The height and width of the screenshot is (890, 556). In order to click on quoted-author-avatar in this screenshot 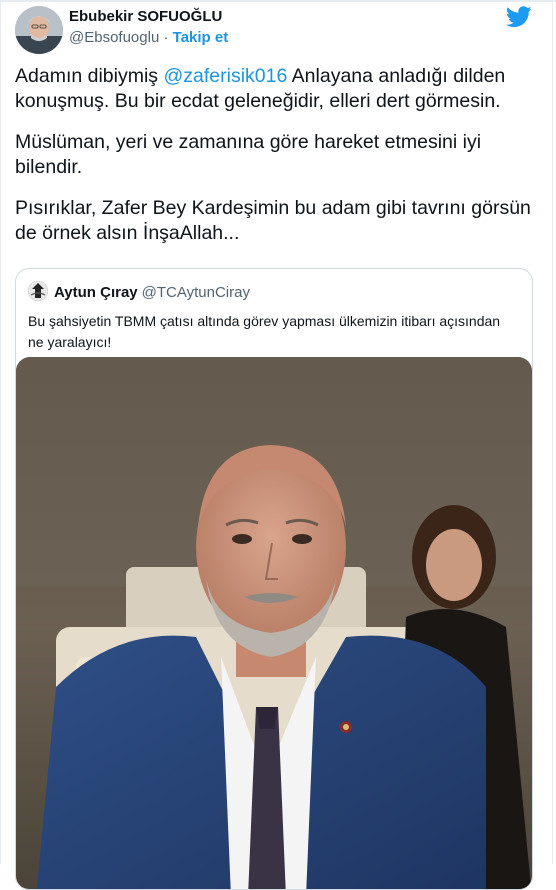, I will do `click(38, 291)`.